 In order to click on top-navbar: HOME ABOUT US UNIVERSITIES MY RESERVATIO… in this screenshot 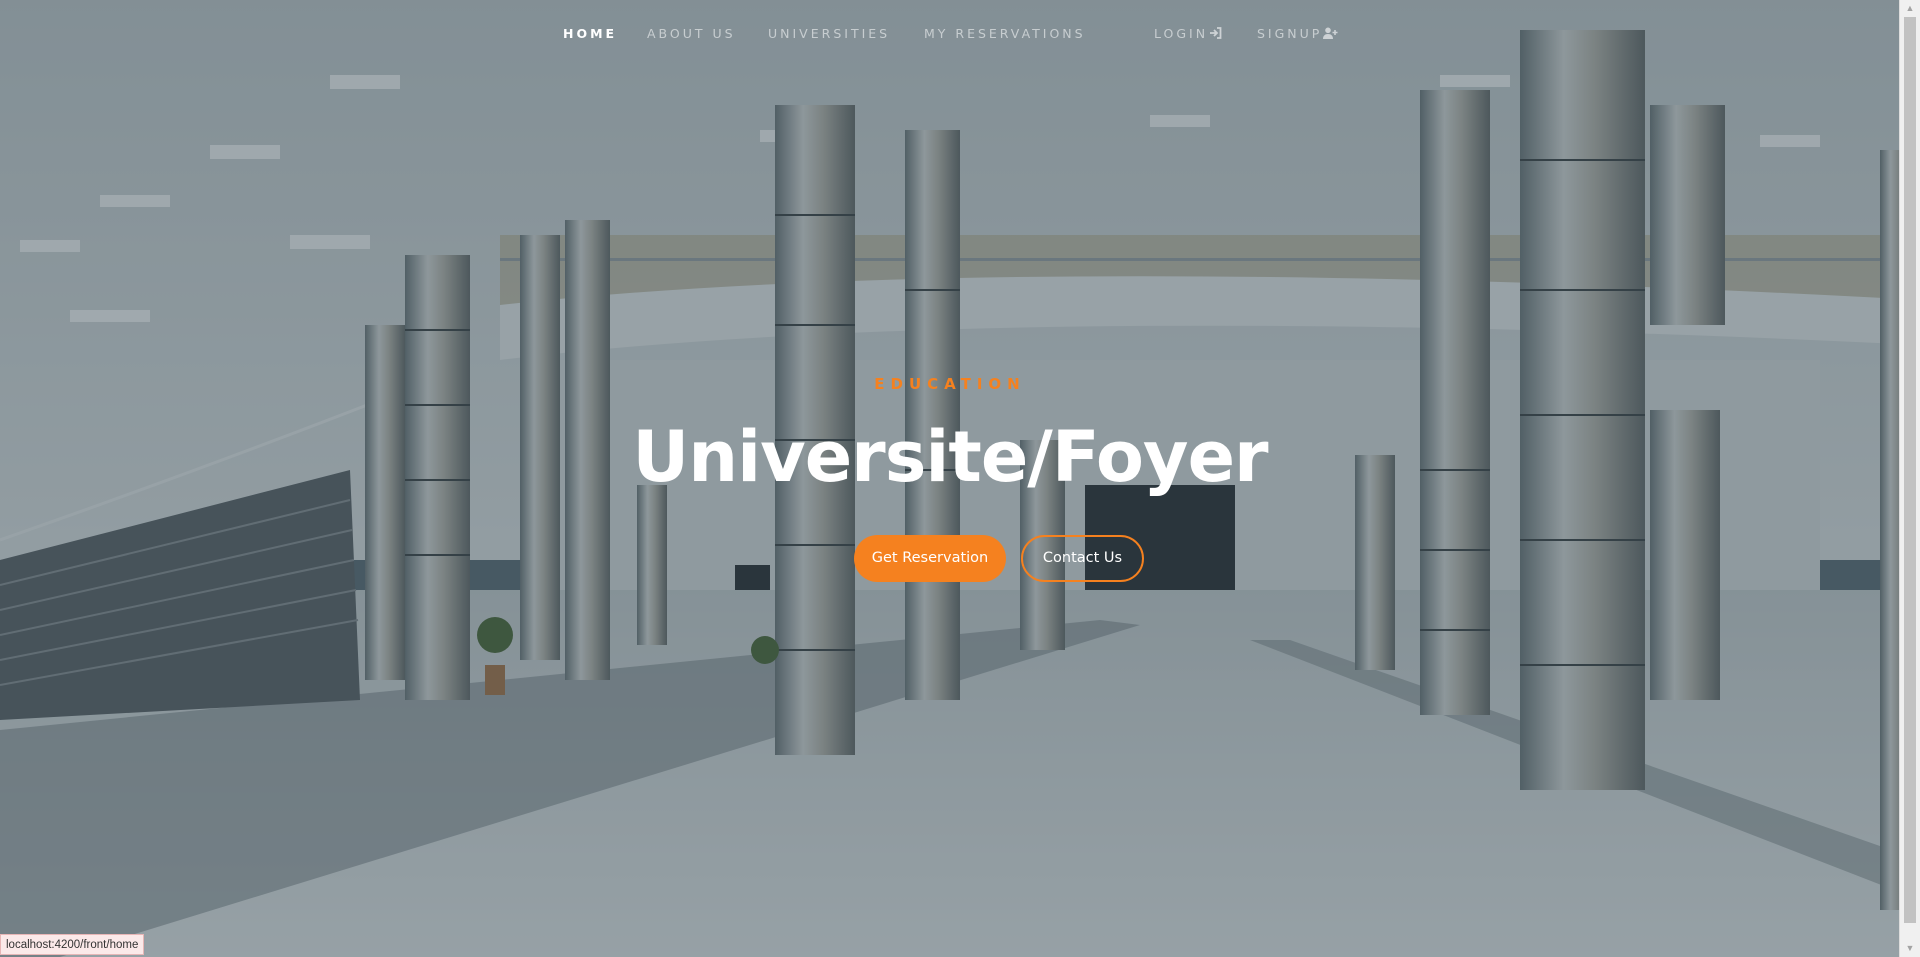, I will do `click(950, 34)`.